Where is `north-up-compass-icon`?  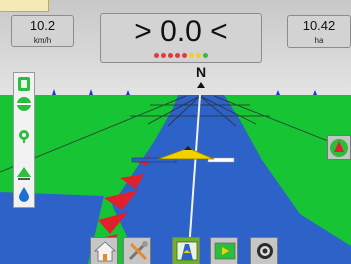 north-up-compass-icon is located at coordinates (339, 148).